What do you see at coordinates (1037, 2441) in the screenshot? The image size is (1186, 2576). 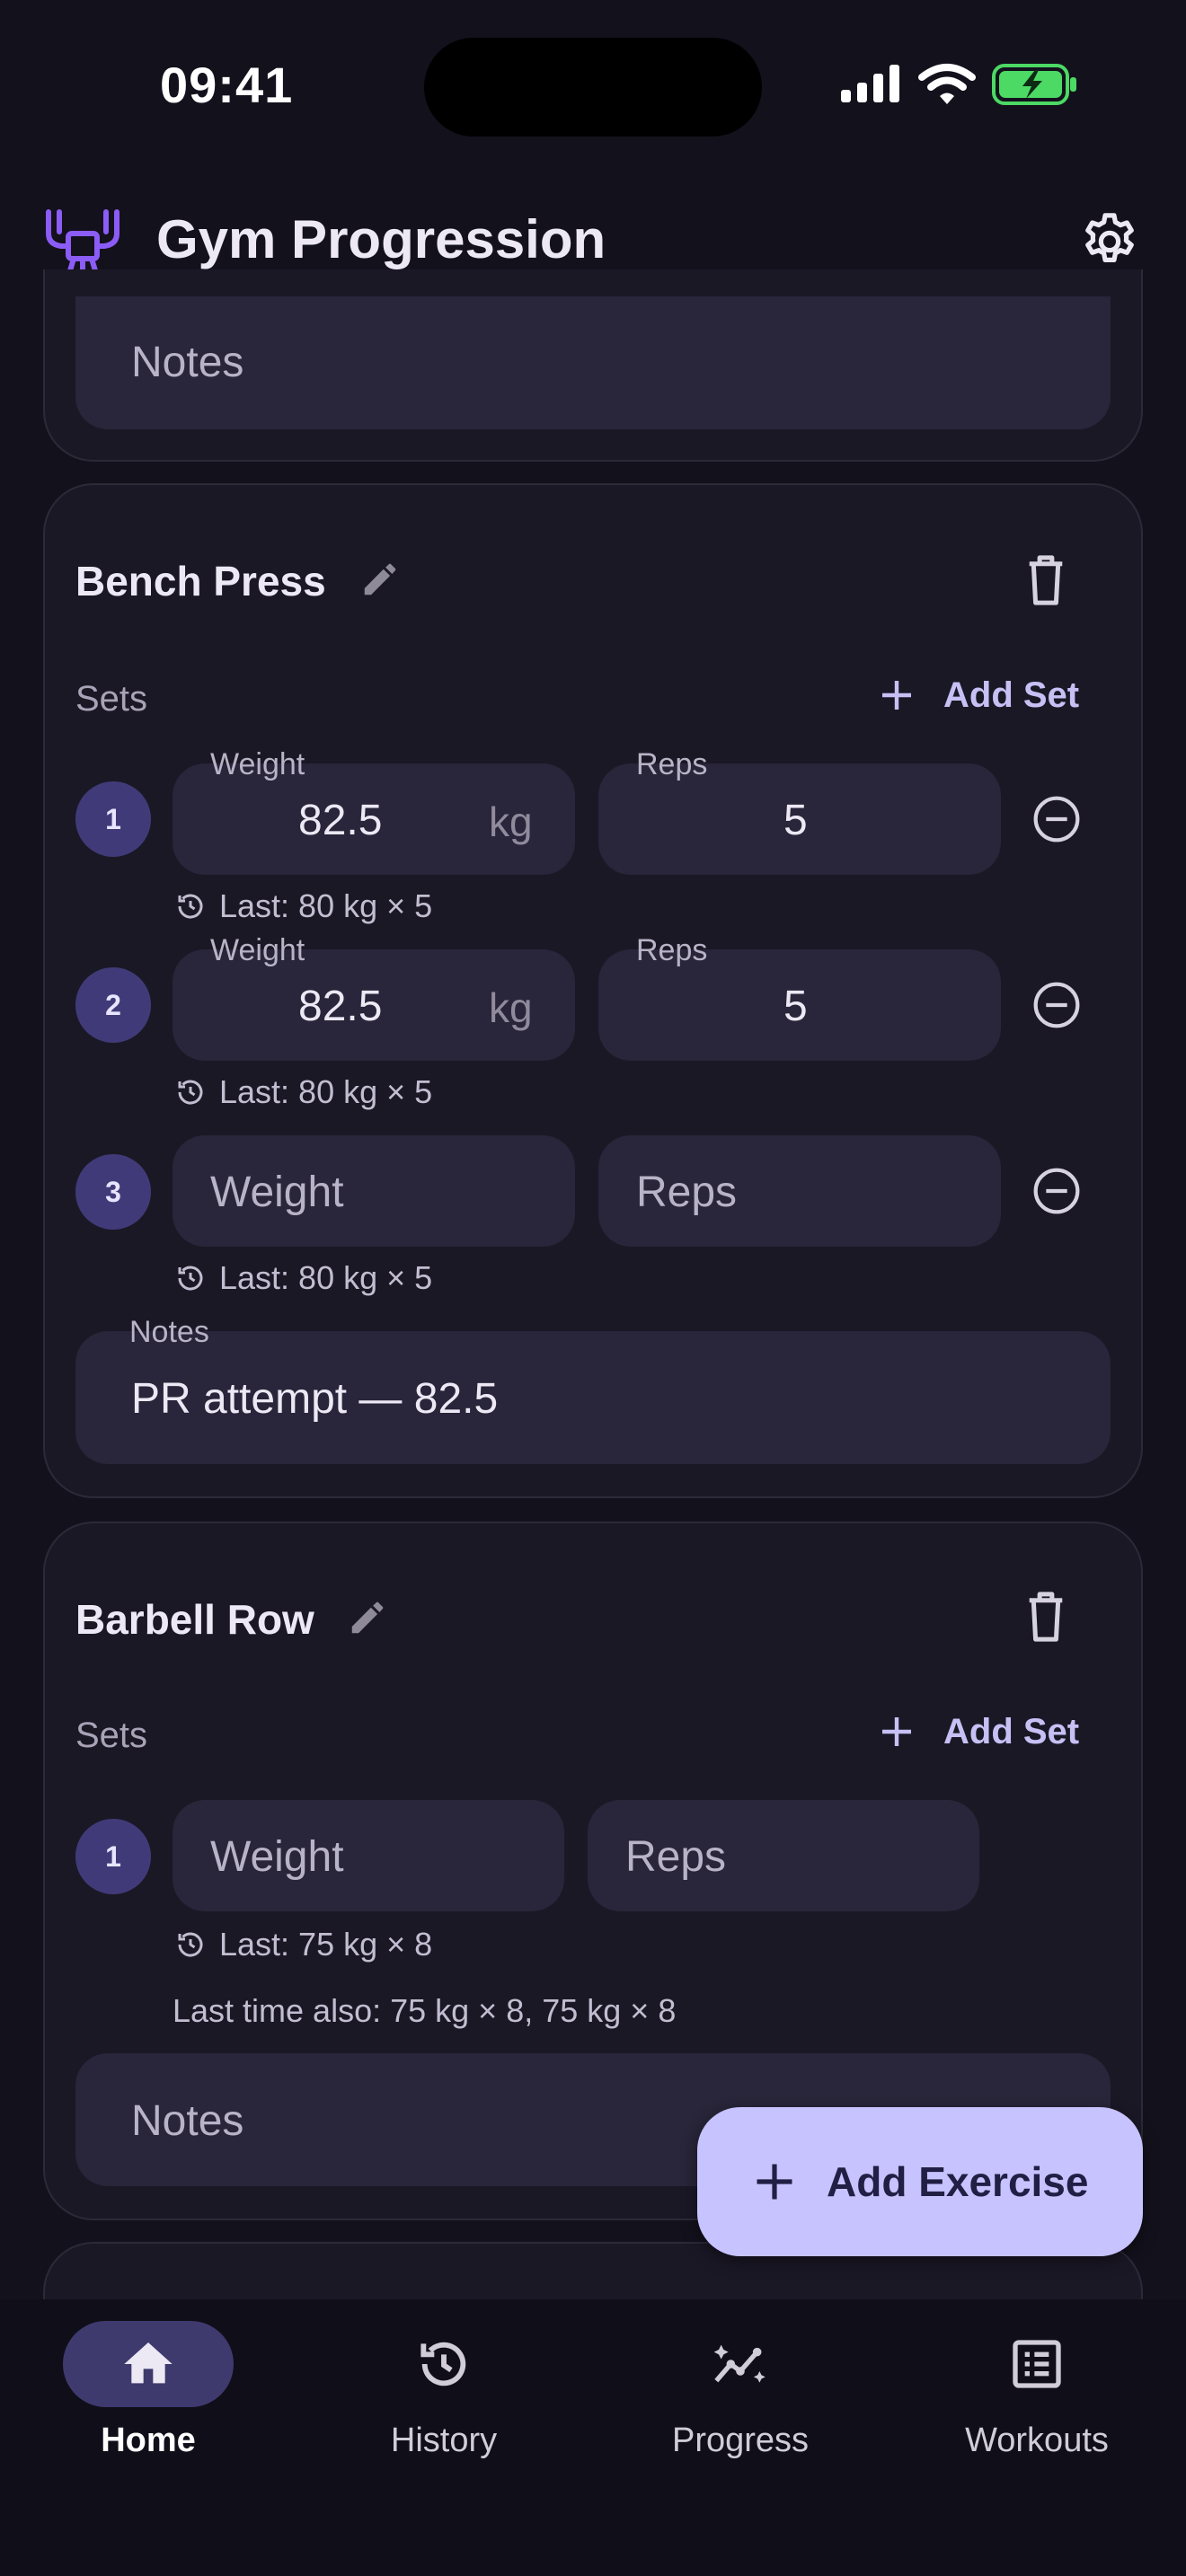 I see `nav-workouts: Workouts` at bounding box center [1037, 2441].